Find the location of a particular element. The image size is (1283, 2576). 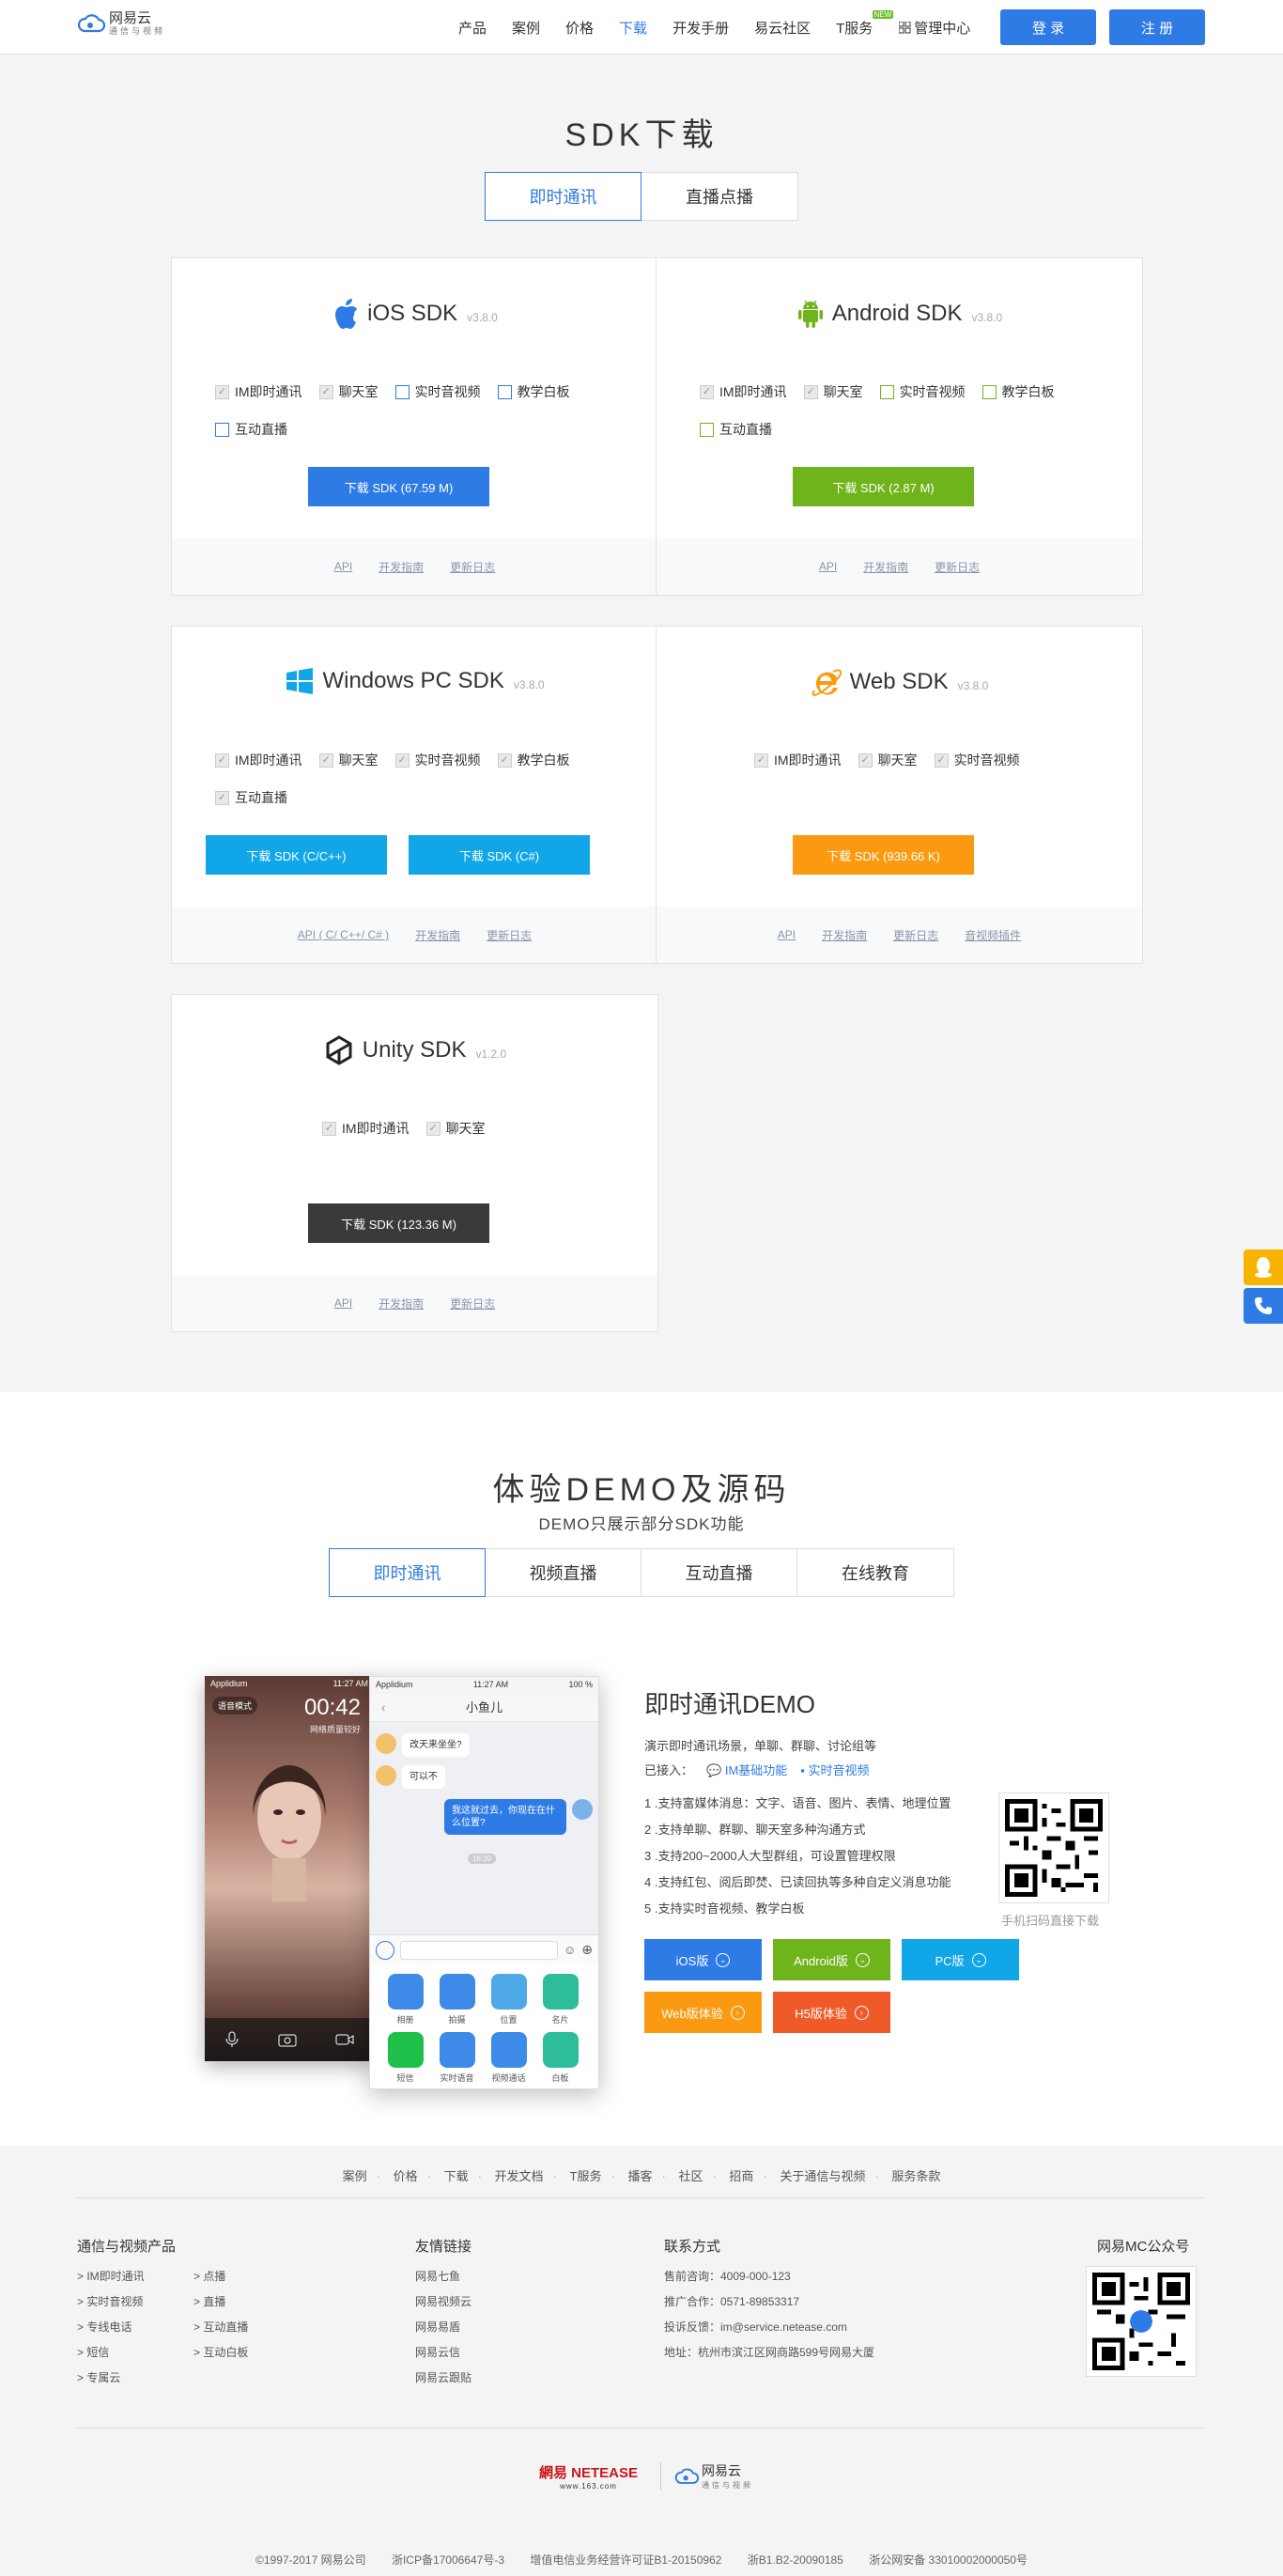

tool-video-call: 视频通话 is located at coordinates (508, 2058).